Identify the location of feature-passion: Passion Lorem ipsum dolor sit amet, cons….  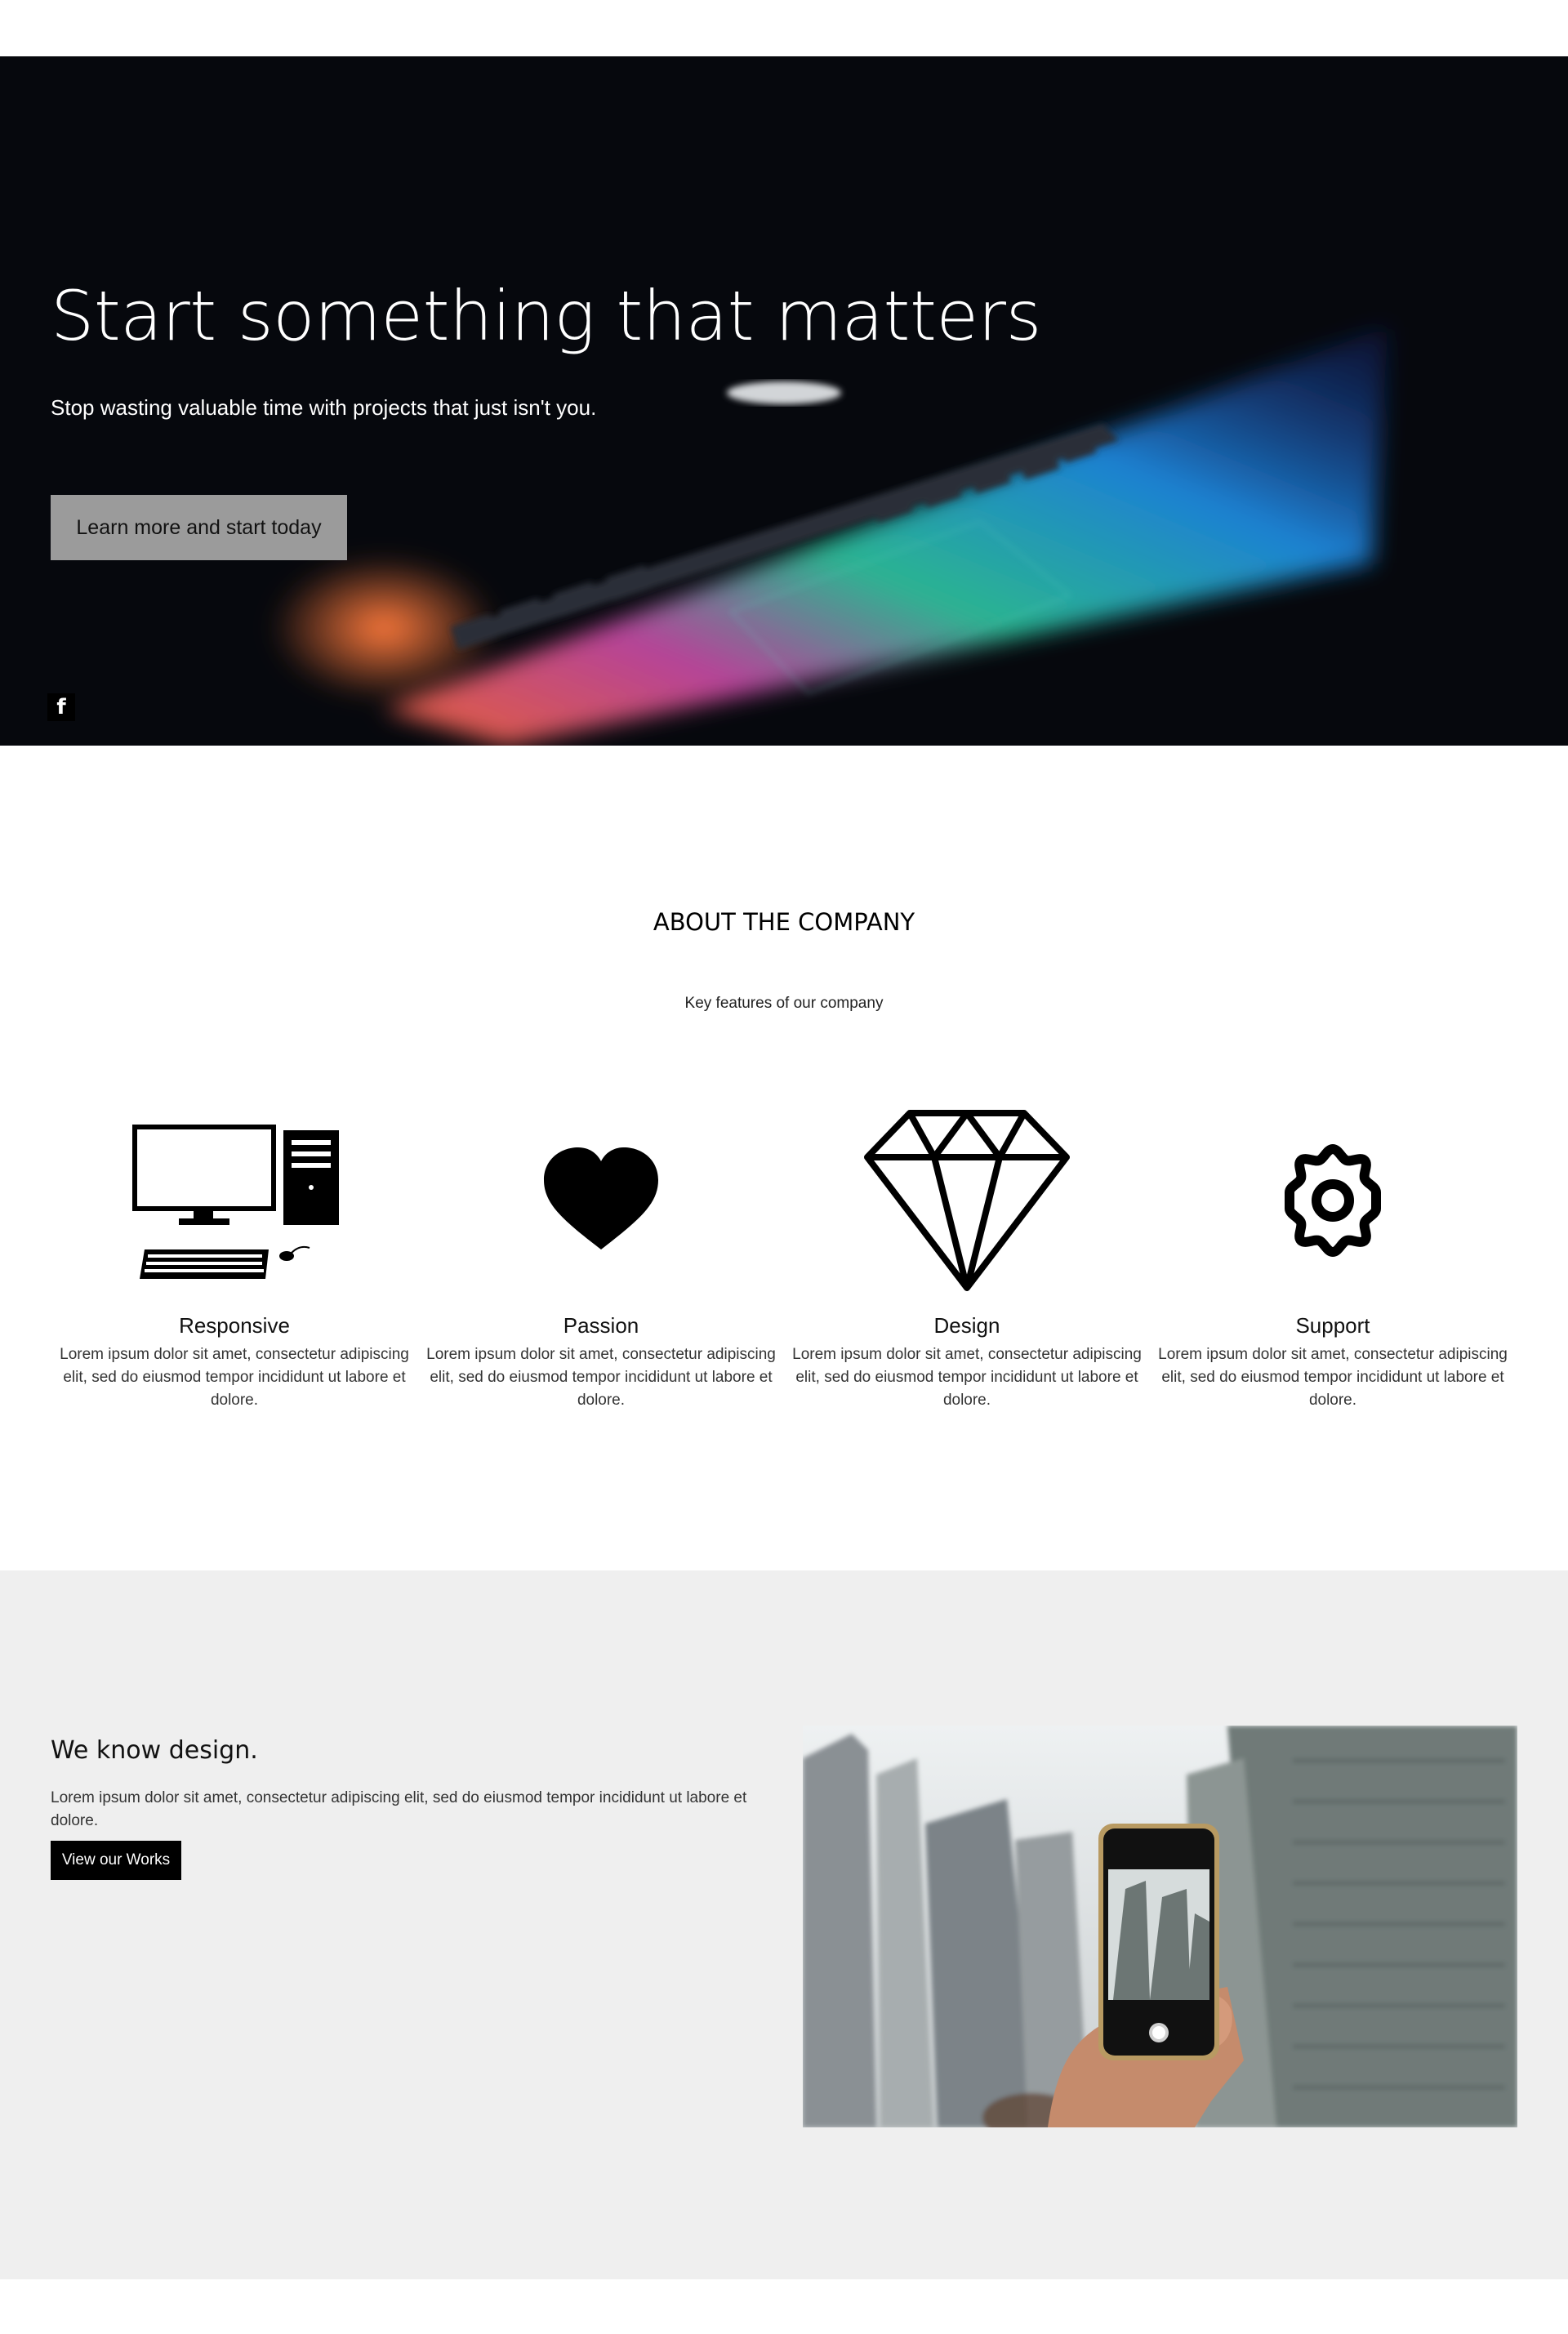
(601, 1257).